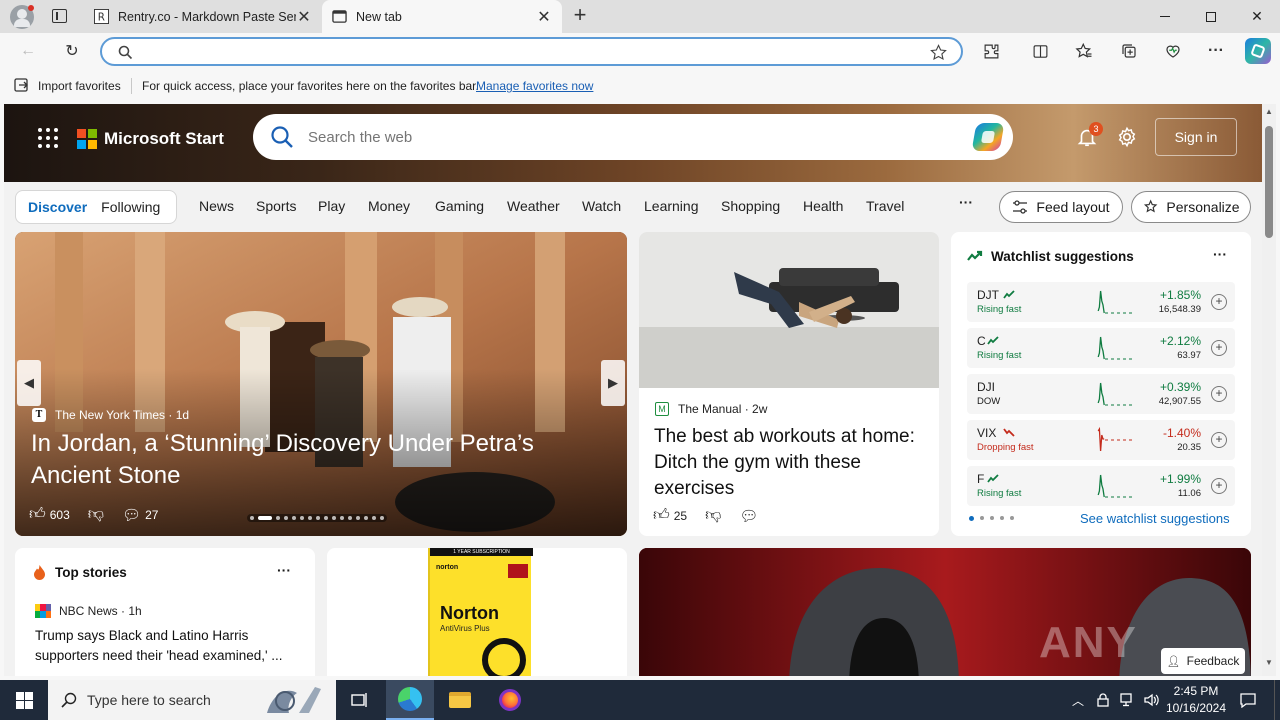  What do you see at coordinates (110, 415) in the screenshot?
I see `hero-source: The New York Times` at bounding box center [110, 415].